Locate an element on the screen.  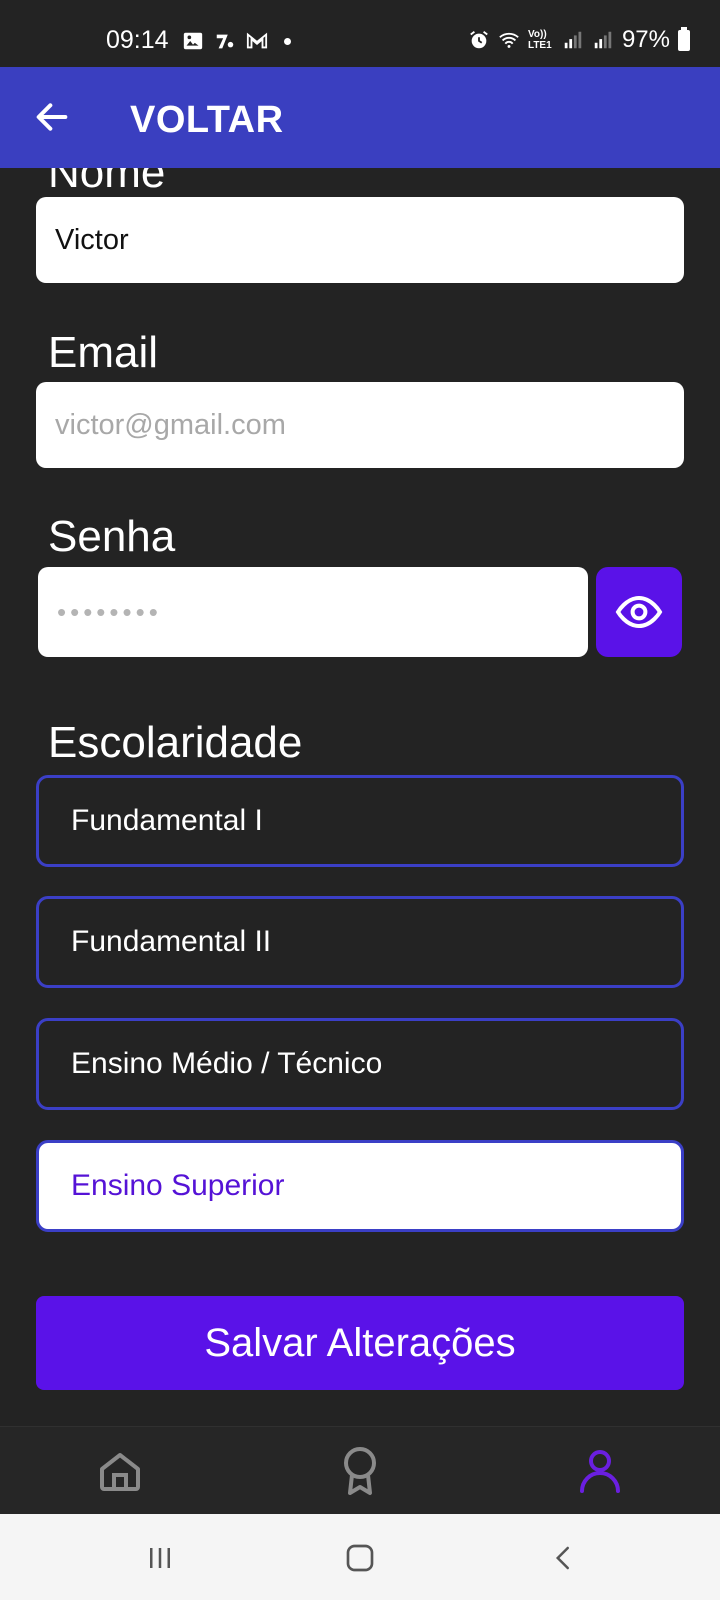
nav-home is located at coordinates (120, 1471).